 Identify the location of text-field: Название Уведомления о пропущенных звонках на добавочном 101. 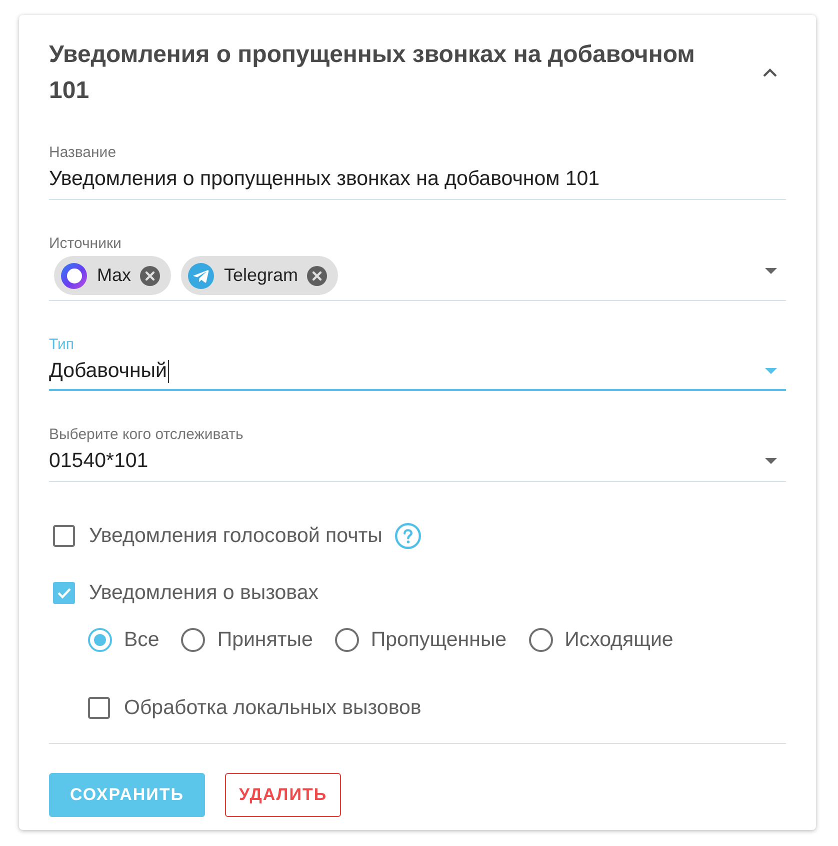
(417, 172).